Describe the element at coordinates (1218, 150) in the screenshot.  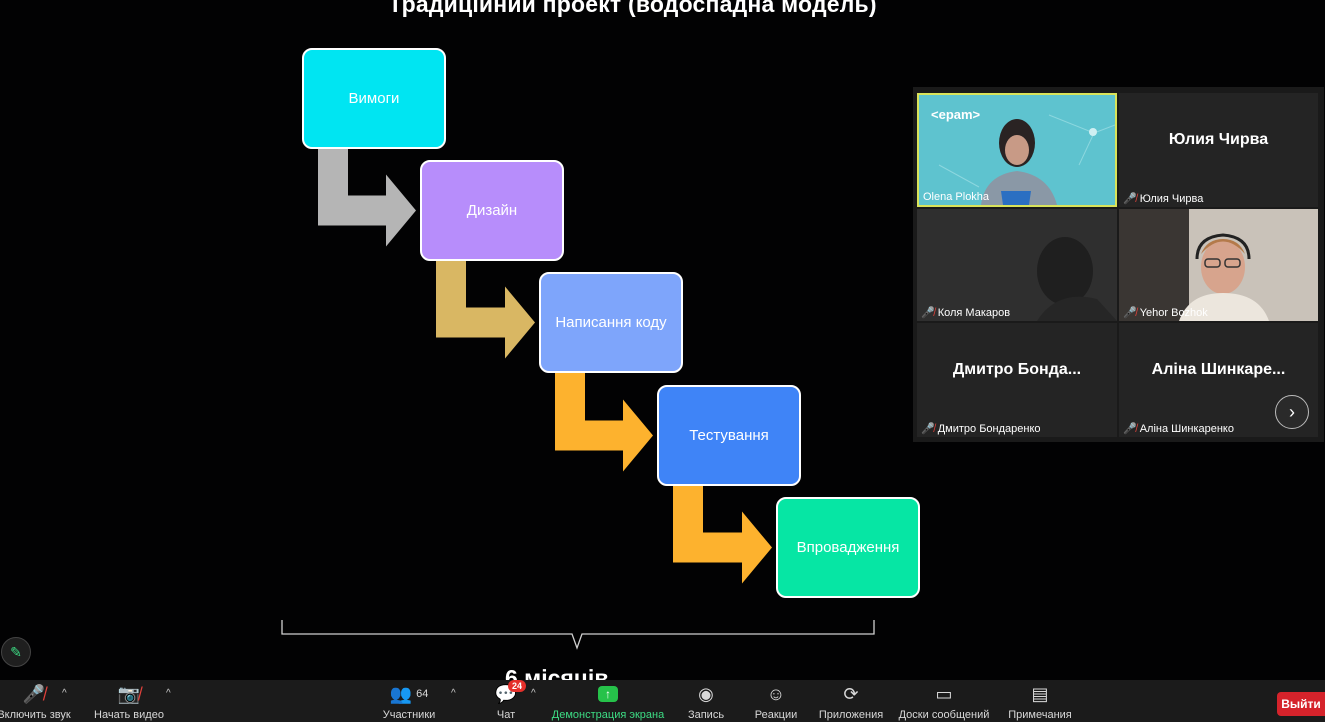
I see `video-tile-yulia-chirva: Юлия Чирва 🎤̸ Юлия Чирва` at that location.